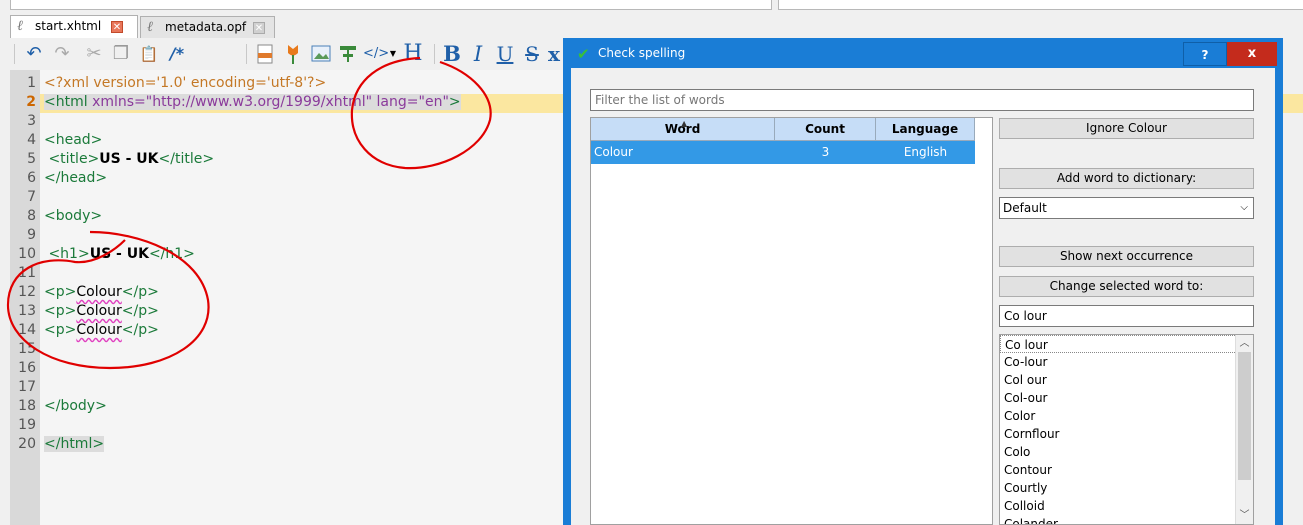 Image resolution: width=1303 pixels, height=525 pixels. Describe the element at coordinates (783, 152) in the screenshot. I see `table-row: Colour 3 English` at that location.